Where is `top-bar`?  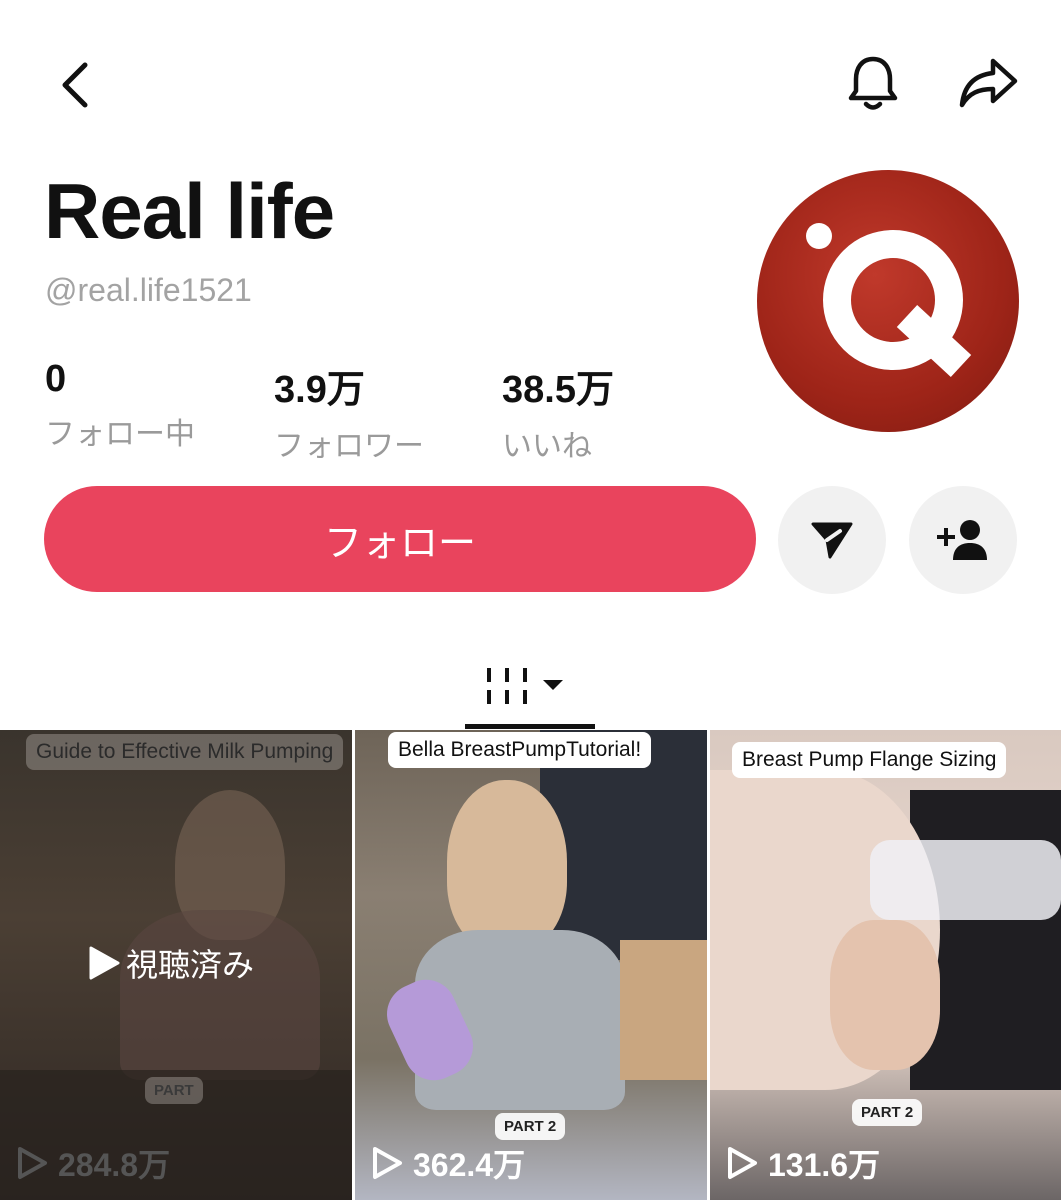 top-bar is located at coordinates (530, 85).